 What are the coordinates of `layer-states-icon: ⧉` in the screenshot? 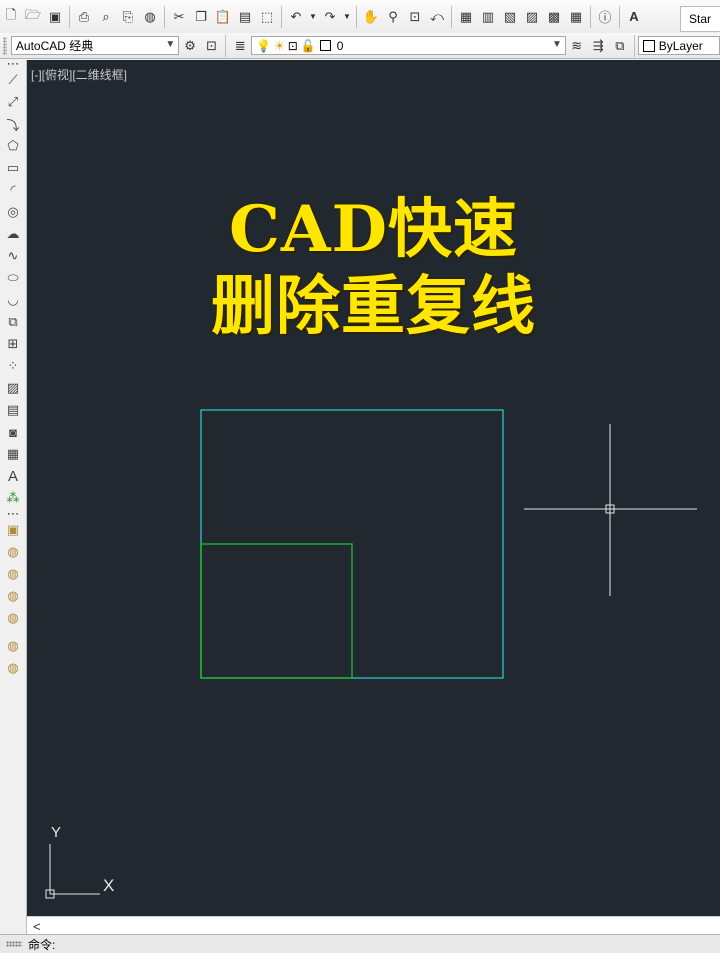 It's located at (620, 46).